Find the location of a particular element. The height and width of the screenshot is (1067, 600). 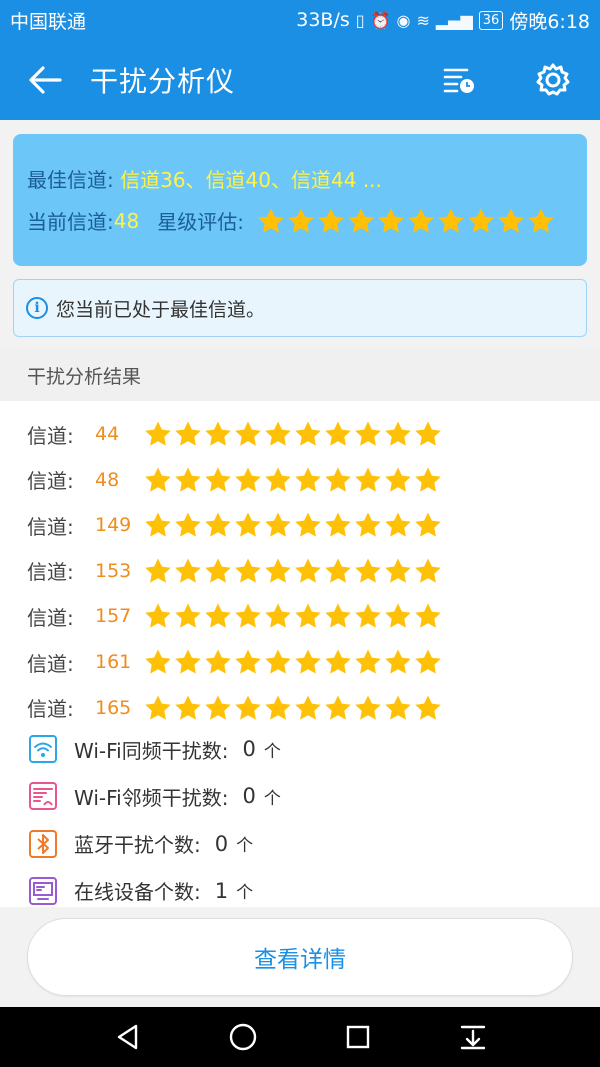

current-channel-row: 当前信道: 48 星级评估: is located at coordinates (291, 220).